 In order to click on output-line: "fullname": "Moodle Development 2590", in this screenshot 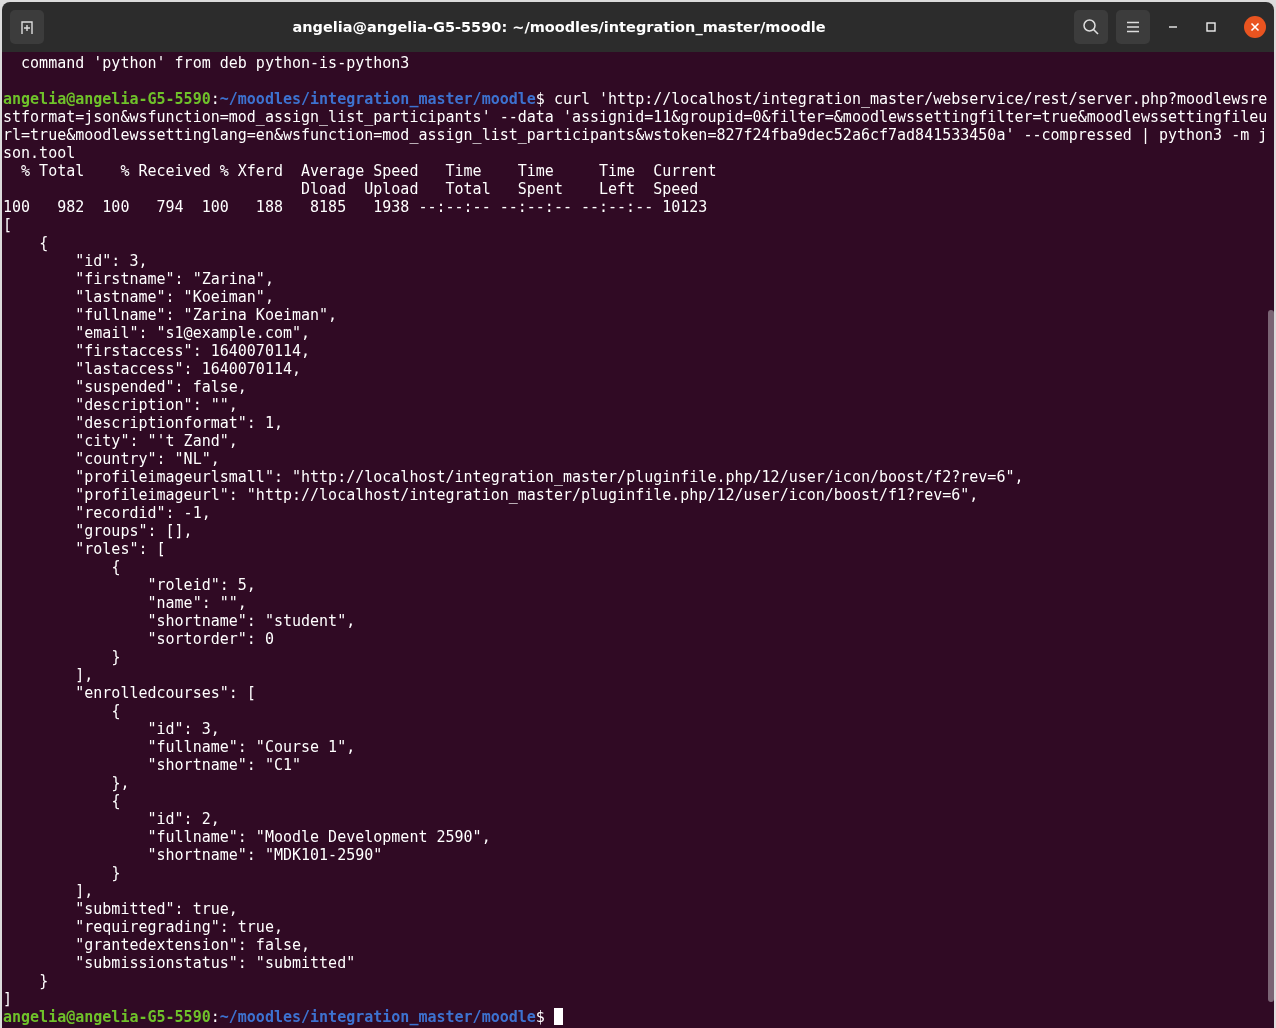, I will do `click(319, 837)`.